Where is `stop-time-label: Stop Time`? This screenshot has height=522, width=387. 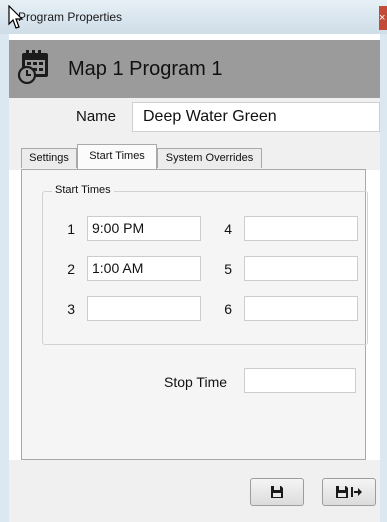
stop-time-label: Stop Time is located at coordinates (196, 382).